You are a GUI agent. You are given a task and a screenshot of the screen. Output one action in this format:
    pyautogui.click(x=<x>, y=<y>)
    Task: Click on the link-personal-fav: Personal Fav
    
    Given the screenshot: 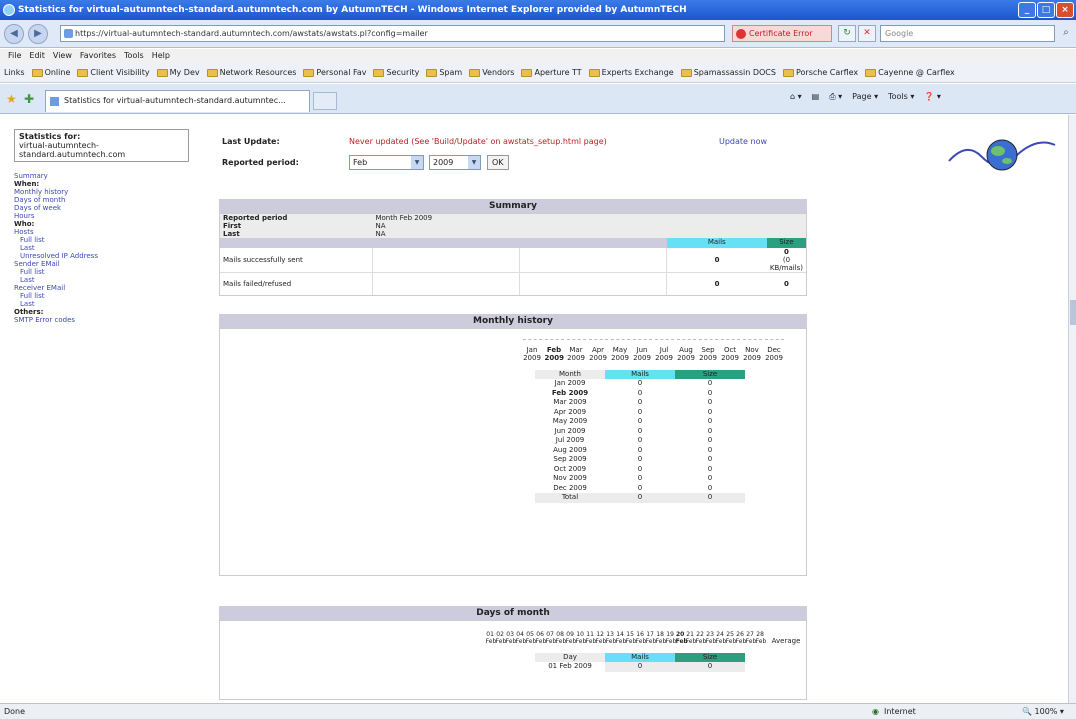 What is the action you would take?
    pyautogui.click(x=334, y=72)
    